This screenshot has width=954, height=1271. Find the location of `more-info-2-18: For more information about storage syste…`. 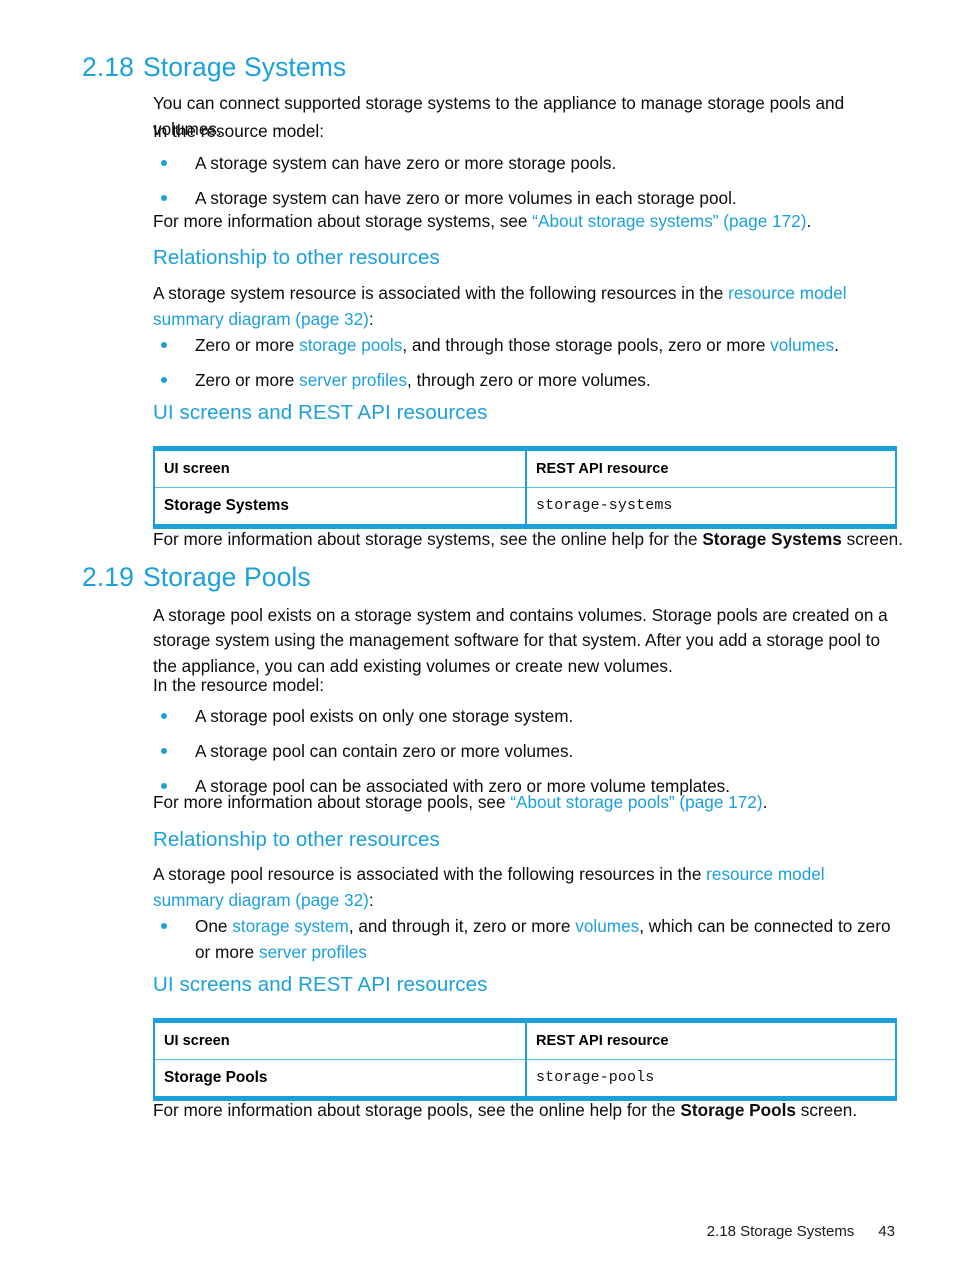

more-info-2-18: For more information about storage syste… is located at coordinates (482, 221).